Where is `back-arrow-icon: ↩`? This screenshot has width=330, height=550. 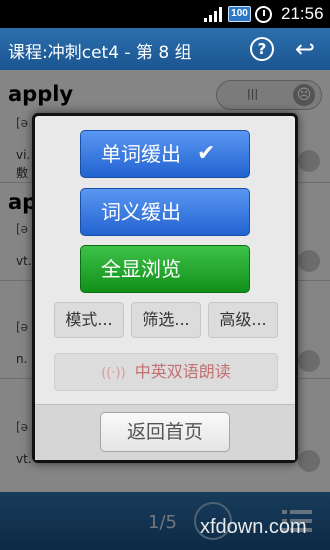 back-arrow-icon: ↩ is located at coordinates (305, 49).